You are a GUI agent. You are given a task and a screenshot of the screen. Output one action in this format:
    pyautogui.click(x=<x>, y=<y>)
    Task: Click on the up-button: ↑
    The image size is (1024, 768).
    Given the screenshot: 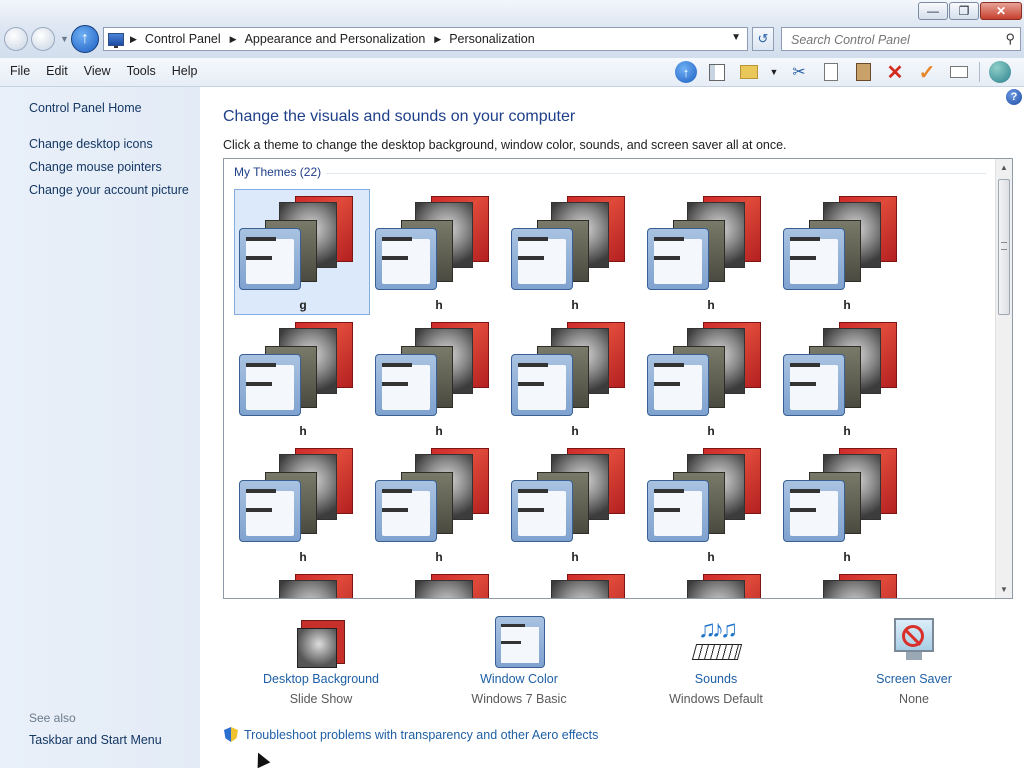 What is the action you would take?
    pyautogui.click(x=85, y=39)
    